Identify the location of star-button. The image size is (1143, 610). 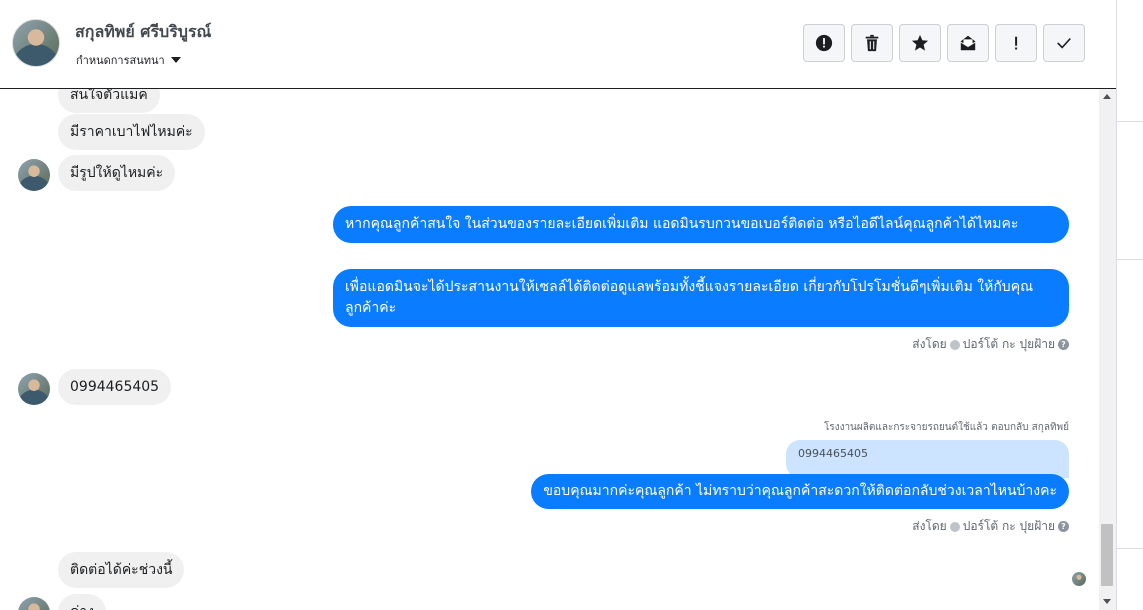
(920, 43).